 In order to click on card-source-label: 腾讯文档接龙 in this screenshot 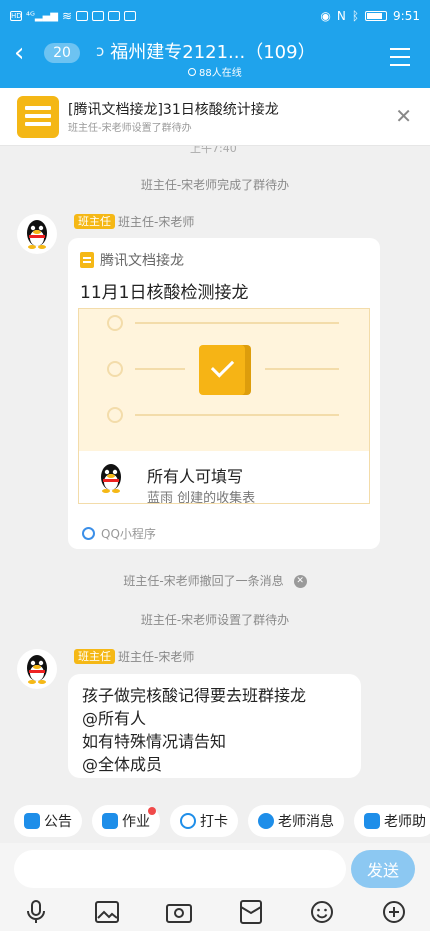, I will do `click(142, 261)`.